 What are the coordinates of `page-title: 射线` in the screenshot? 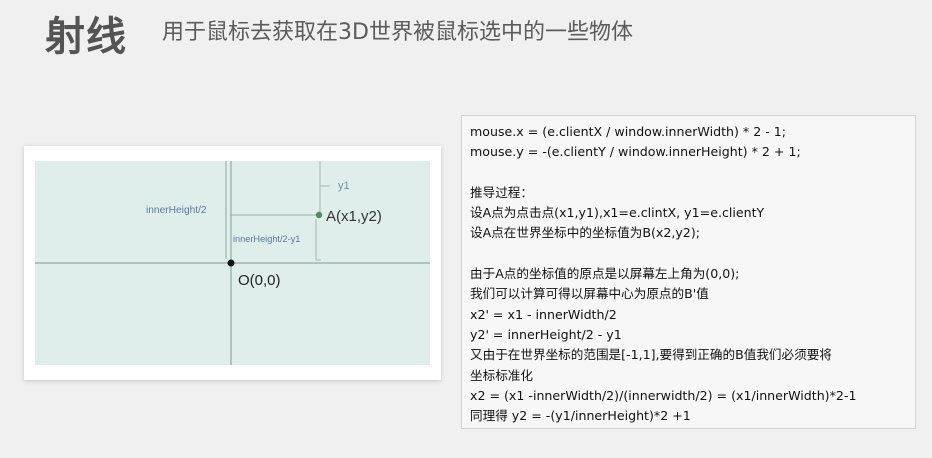 It's located at (86, 37).